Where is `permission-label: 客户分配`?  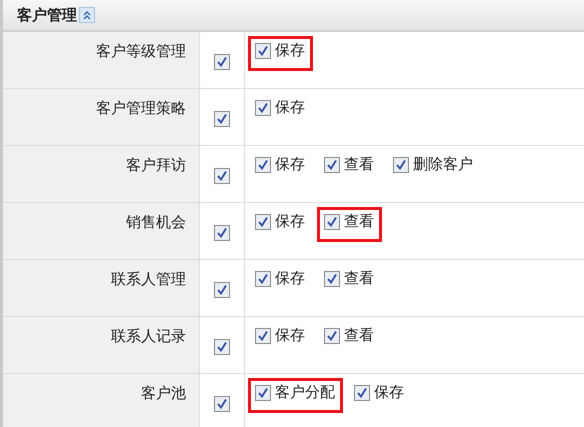 permission-label: 客户分配 is located at coordinates (305, 392).